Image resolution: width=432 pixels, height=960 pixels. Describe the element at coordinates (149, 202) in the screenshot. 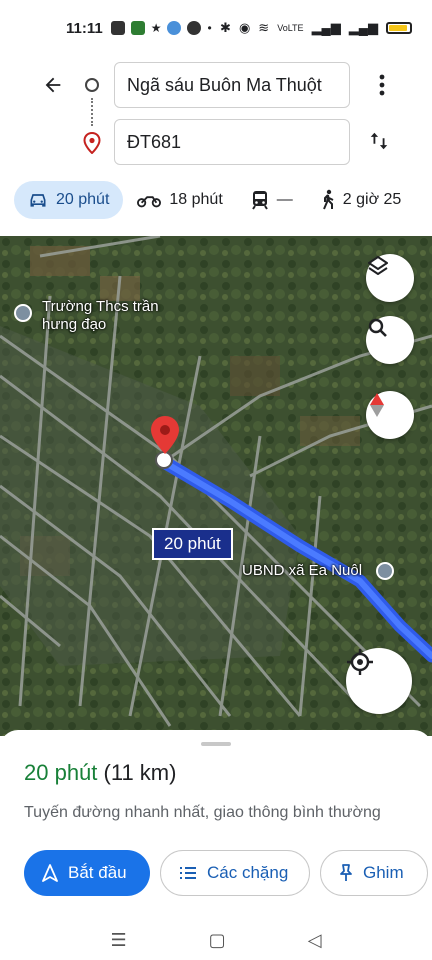

I see `motorbike-icon` at that location.